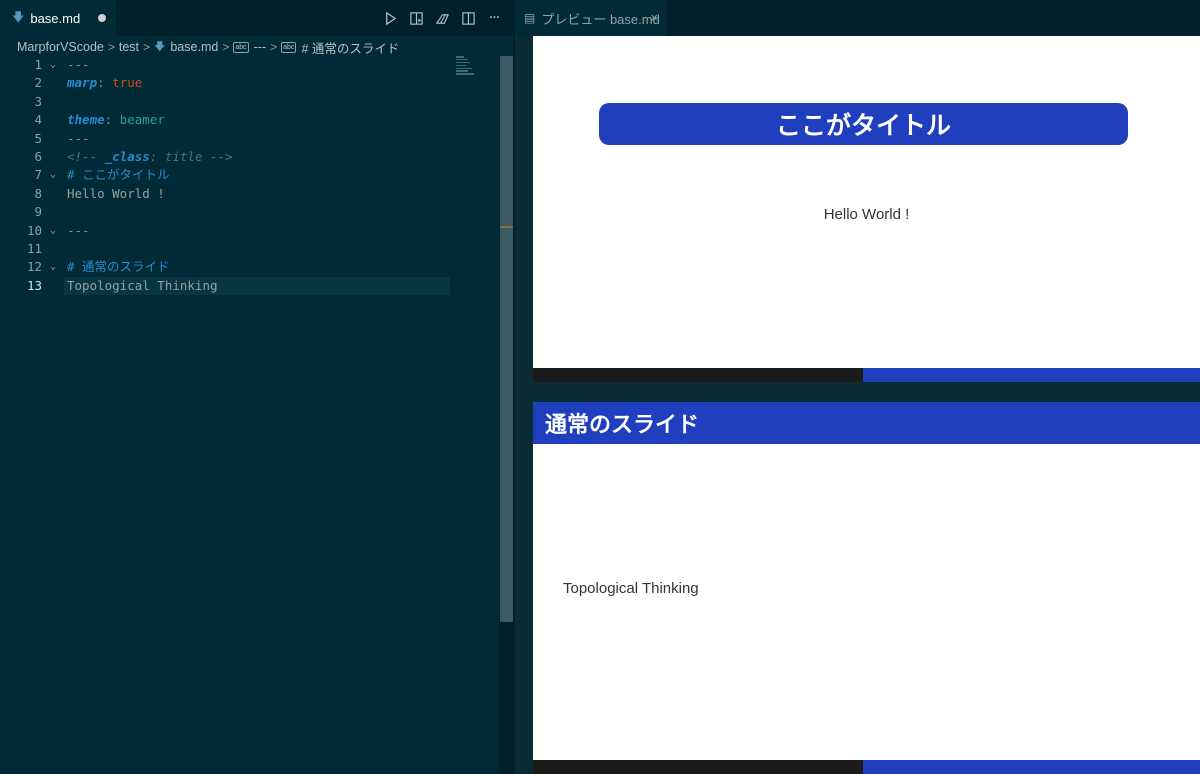 Image resolution: width=1200 pixels, height=774 pixels. I want to click on code-line: 1 ⌄ ---, so click(250, 65).